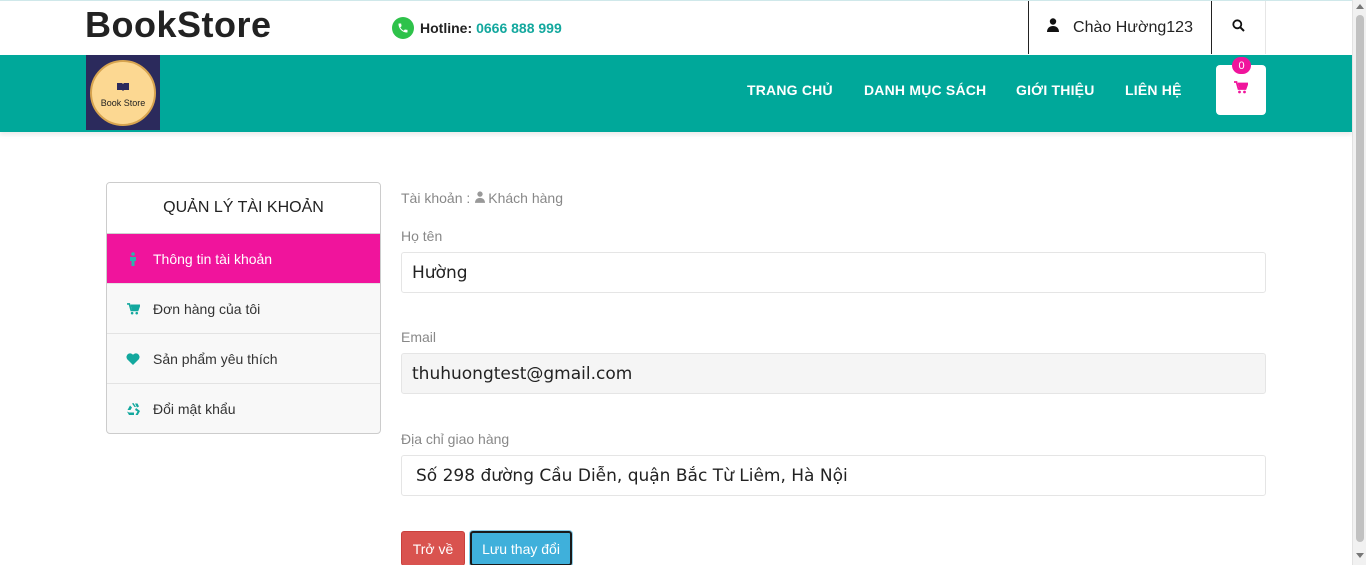 The image size is (1366, 565). I want to click on nav-about: GIỚI THIỆU, so click(1055, 90).